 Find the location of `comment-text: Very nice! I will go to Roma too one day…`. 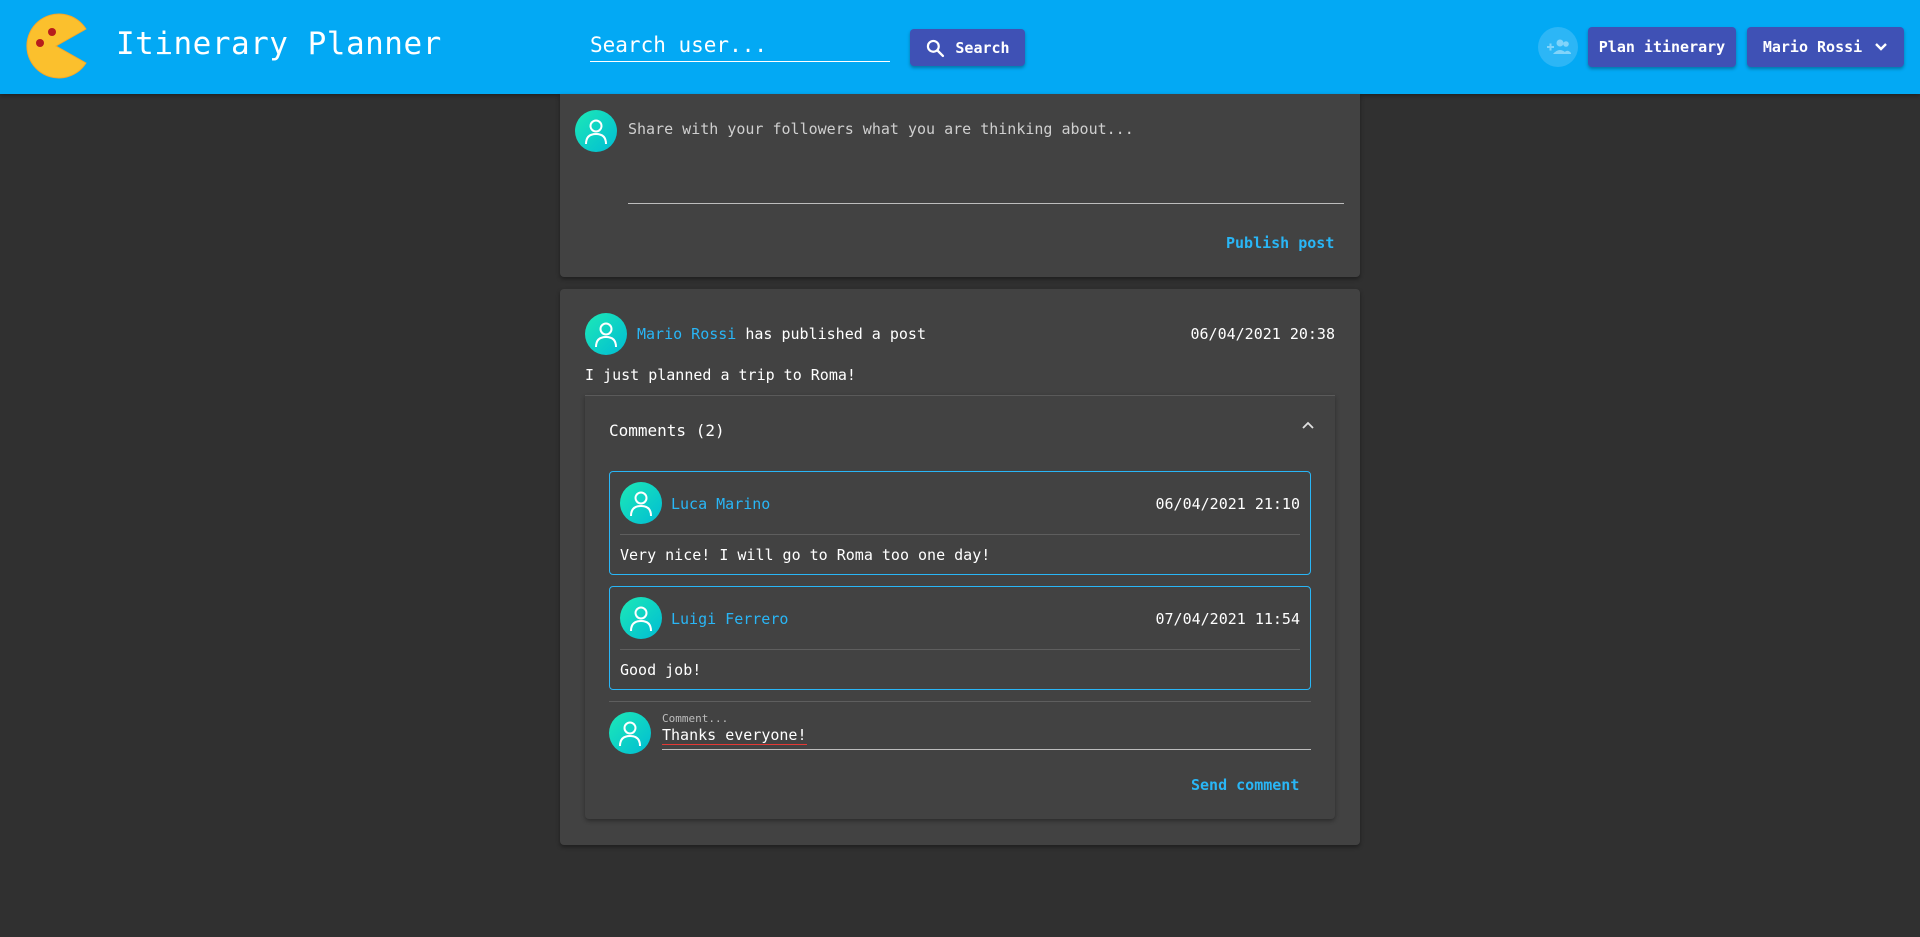

comment-text: Very nice! I will go to Roma too one day… is located at coordinates (805, 555).